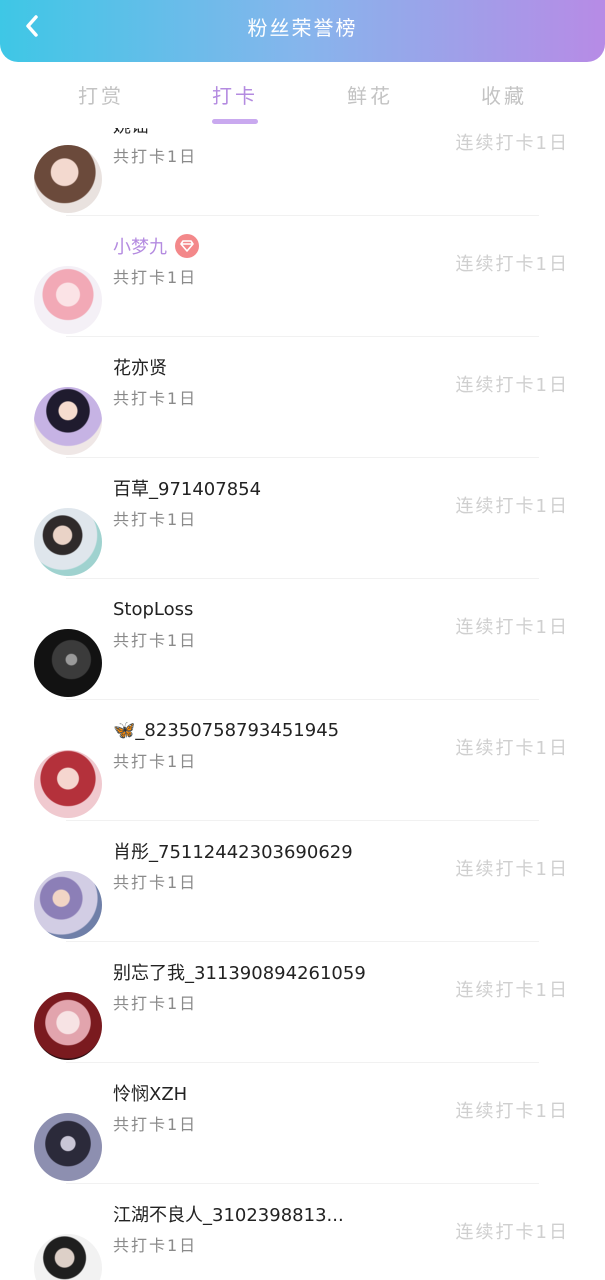 The height and width of the screenshot is (1280, 605). I want to click on name-line: StopLoss, so click(153, 609).